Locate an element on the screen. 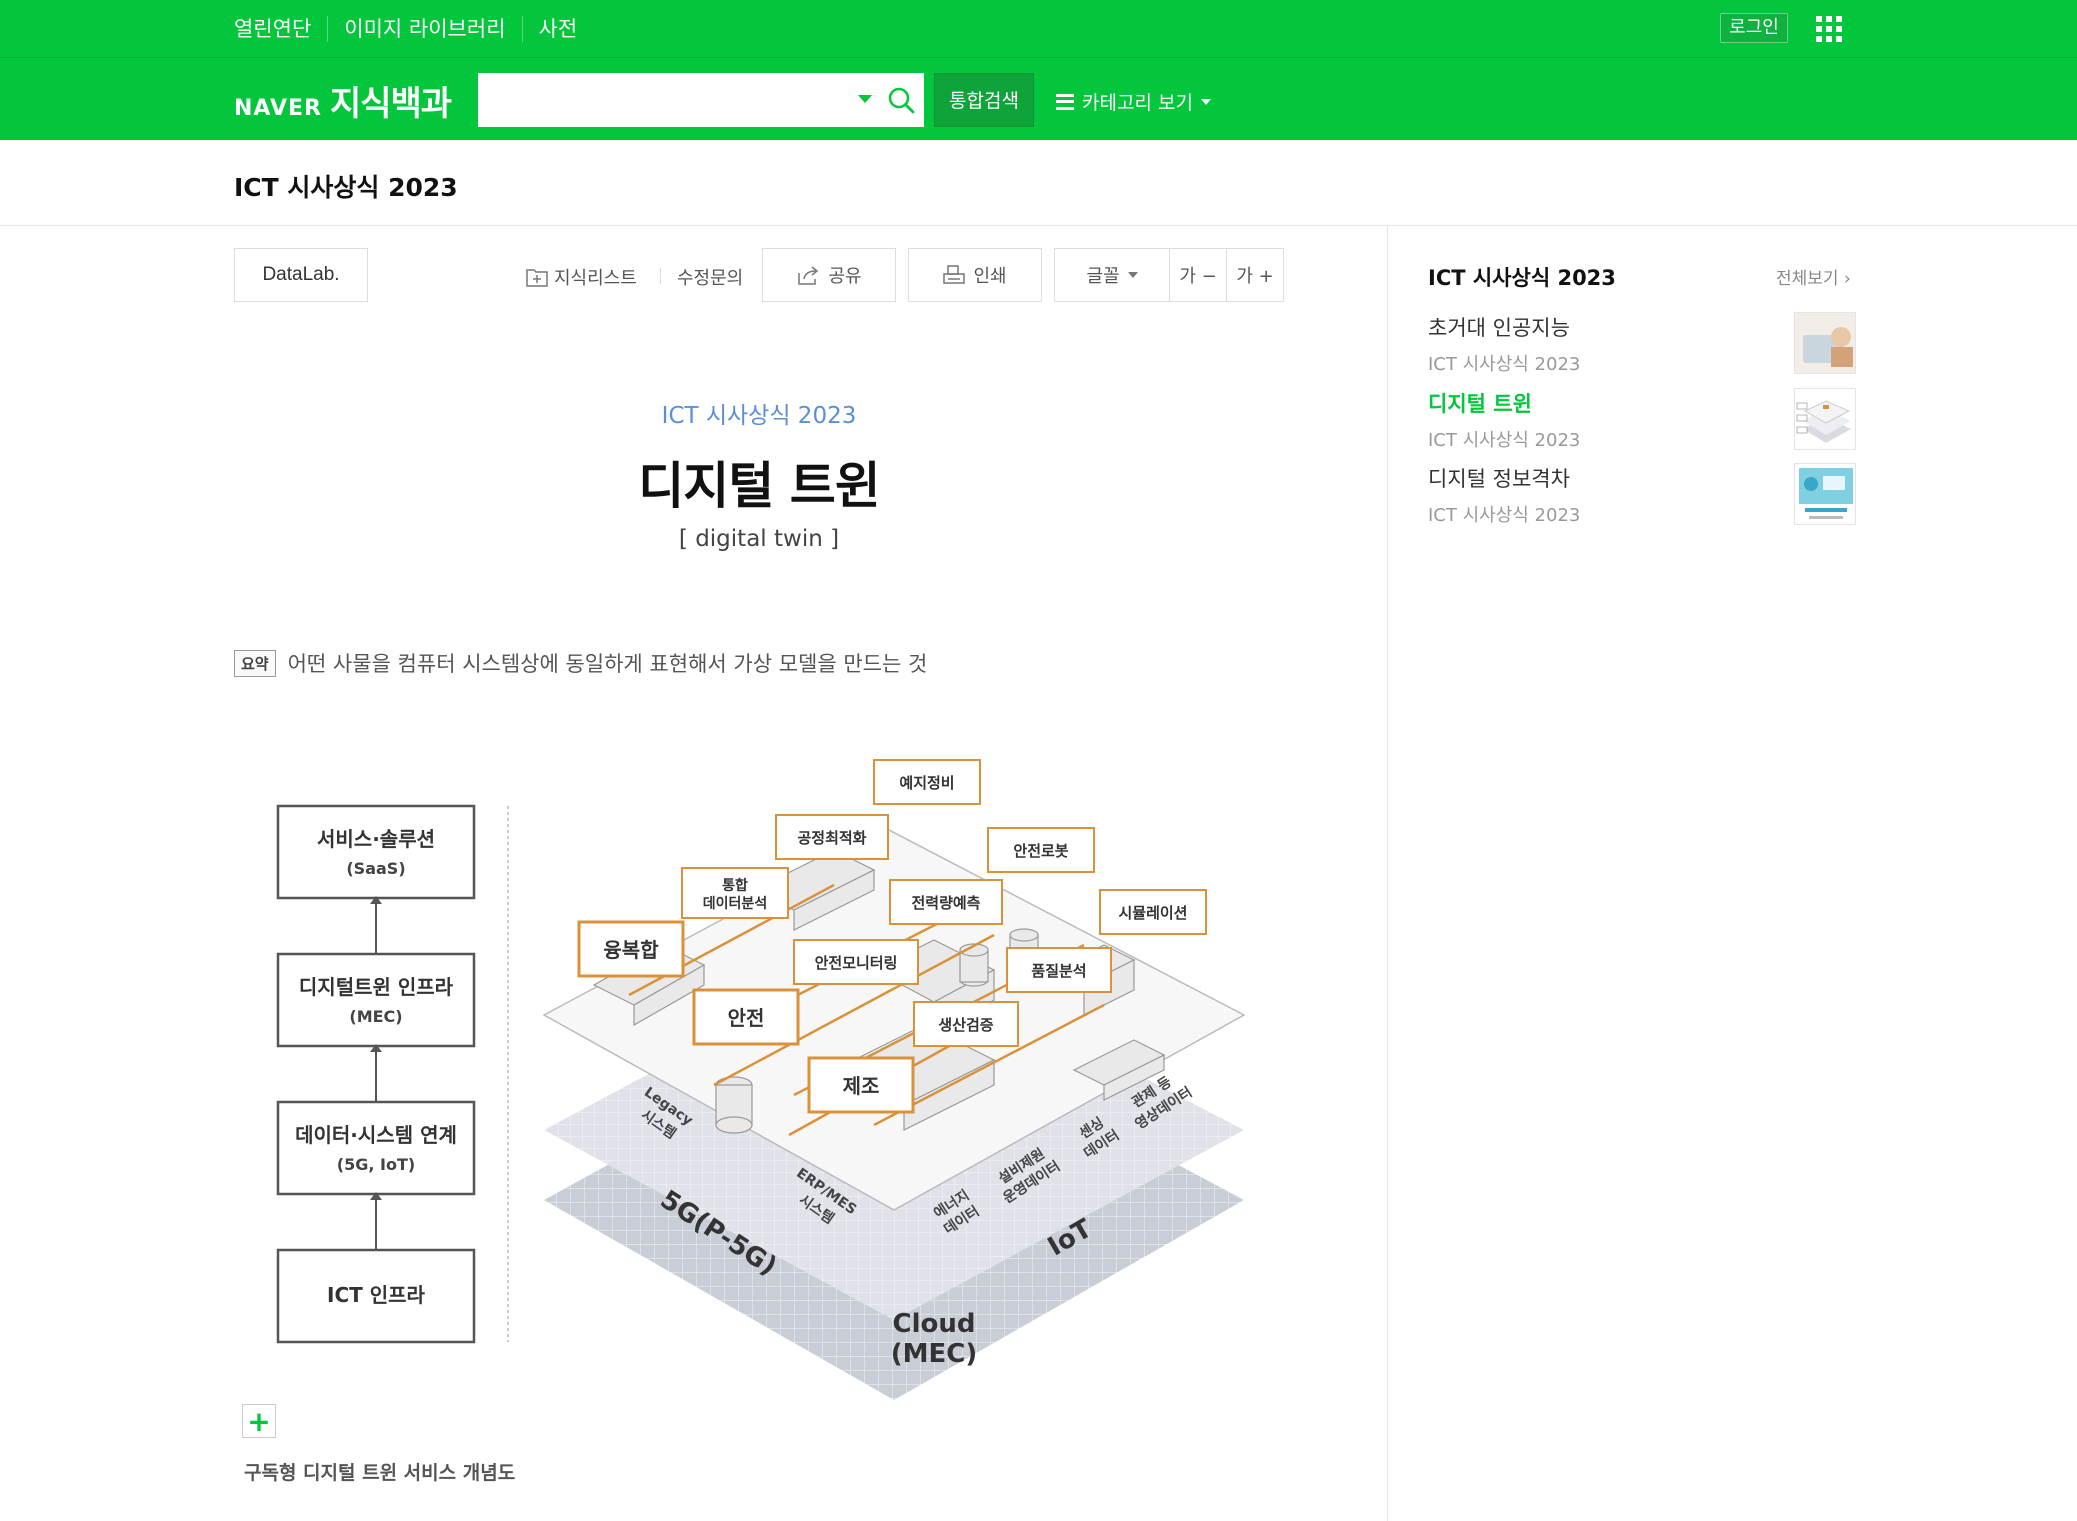 Image resolution: width=2077 pixels, height=1521 pixels. share-icon is located at coordinates (808, 275).